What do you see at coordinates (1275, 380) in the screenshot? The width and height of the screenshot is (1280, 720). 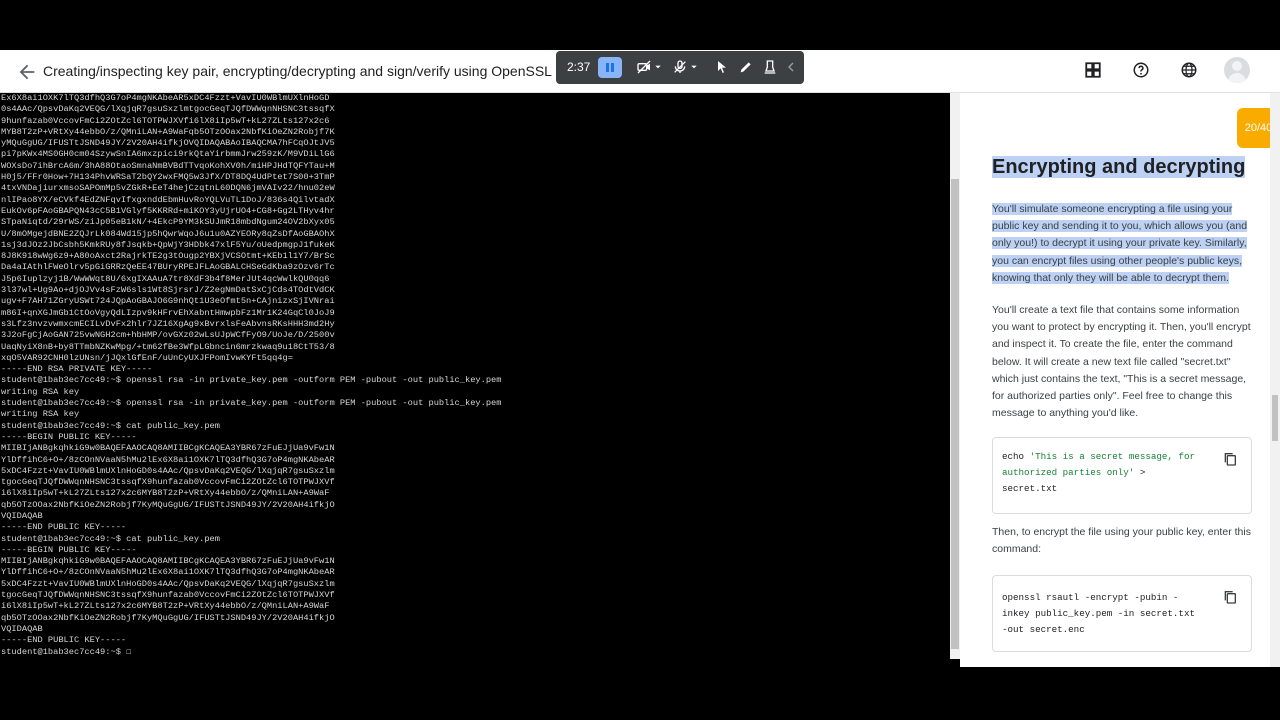 I see `lab-panel-scrollbar` at bounding box center [1275, 380].